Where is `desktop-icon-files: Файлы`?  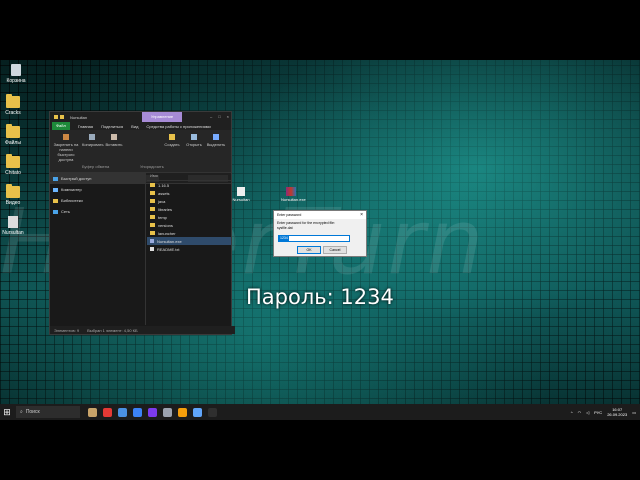
desktop-icon-files: Файлы is located at coordinates (13, 135).